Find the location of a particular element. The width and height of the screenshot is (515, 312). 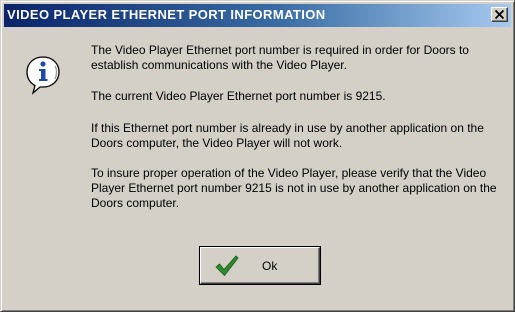

info-icon is located at coordinates (43, 75).